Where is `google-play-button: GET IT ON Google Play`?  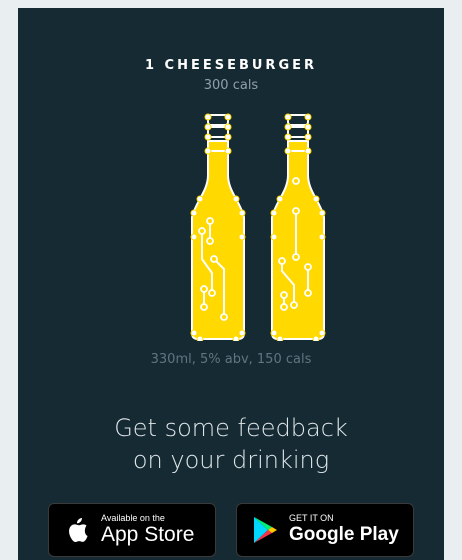
google-play-button: GET IT ON Google Play is located at coordinates (325, 530).